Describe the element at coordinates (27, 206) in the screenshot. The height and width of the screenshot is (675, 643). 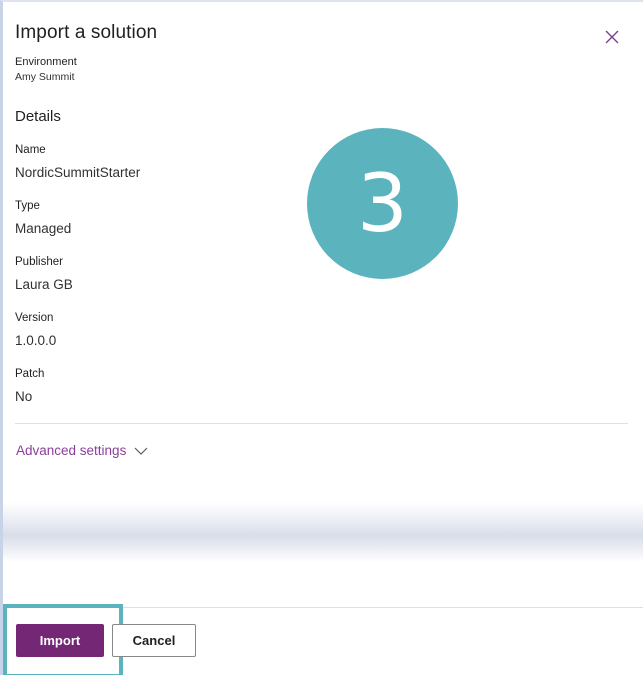
I see `type-label: Type` at that location.